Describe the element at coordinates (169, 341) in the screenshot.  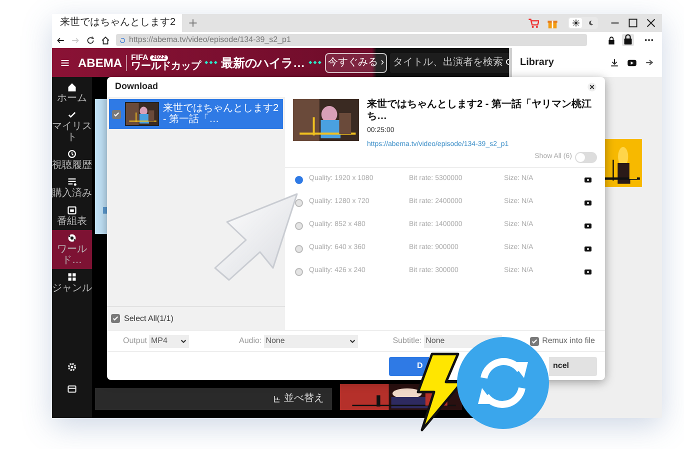
I see `output-select: MP4` at that location.